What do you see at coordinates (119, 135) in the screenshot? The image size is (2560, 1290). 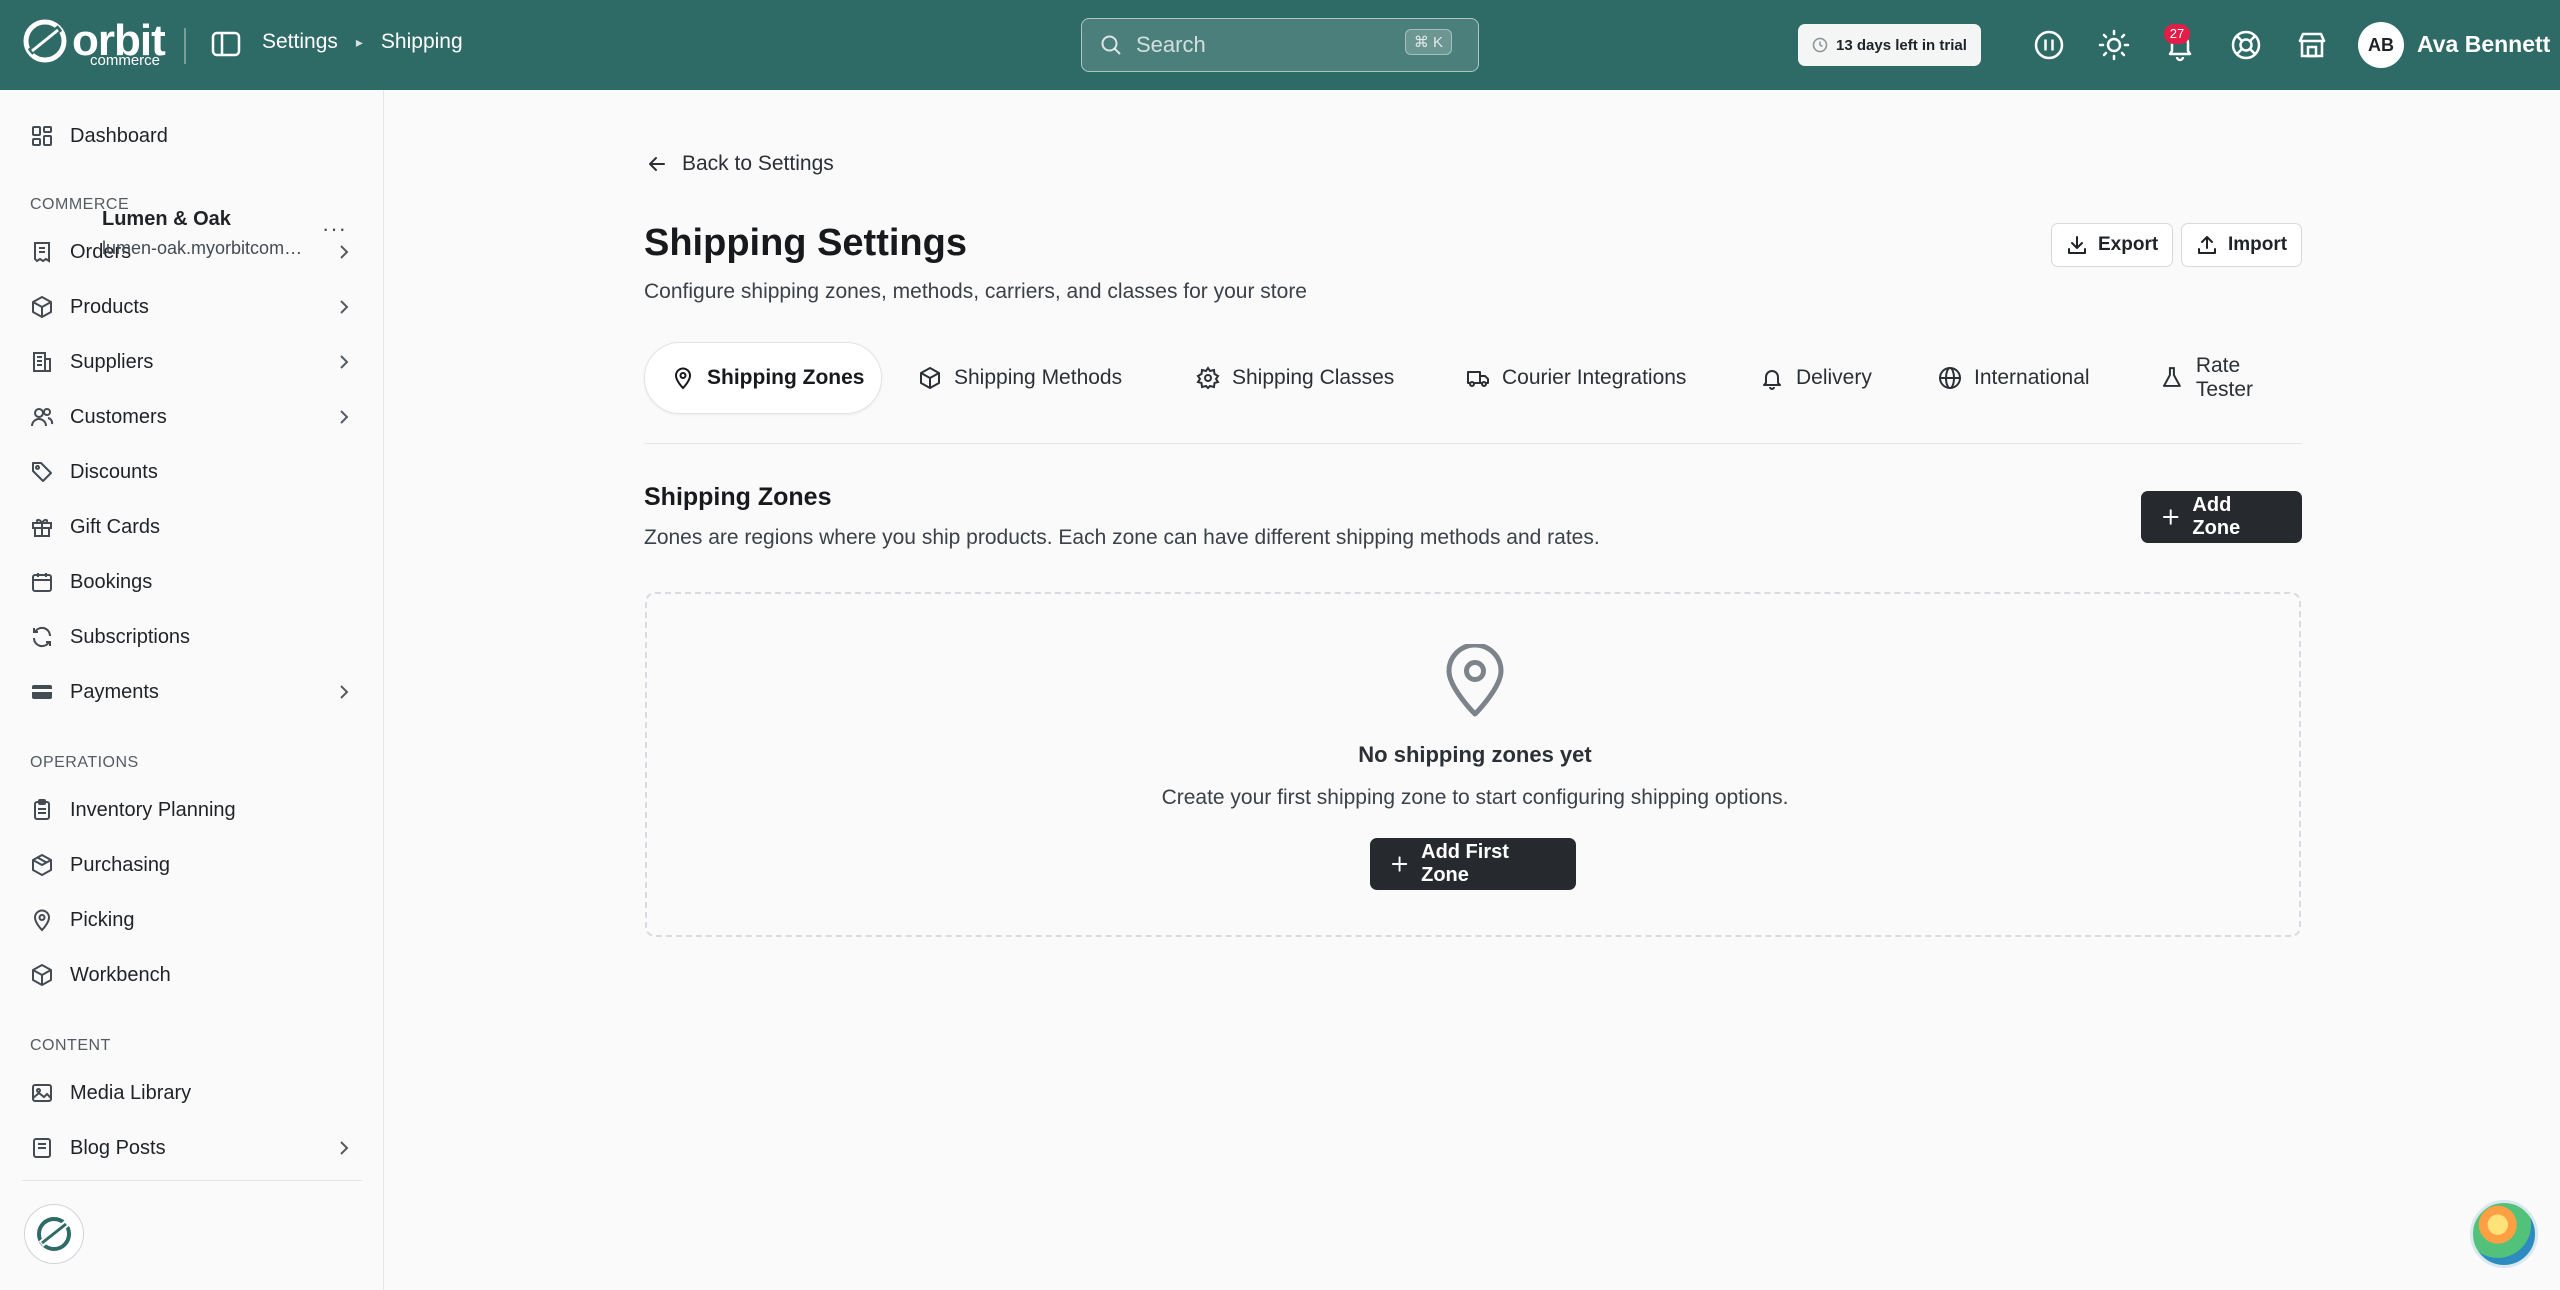 I see `sidebar-item-label: Dashboard` at bounding box center [119, 135].